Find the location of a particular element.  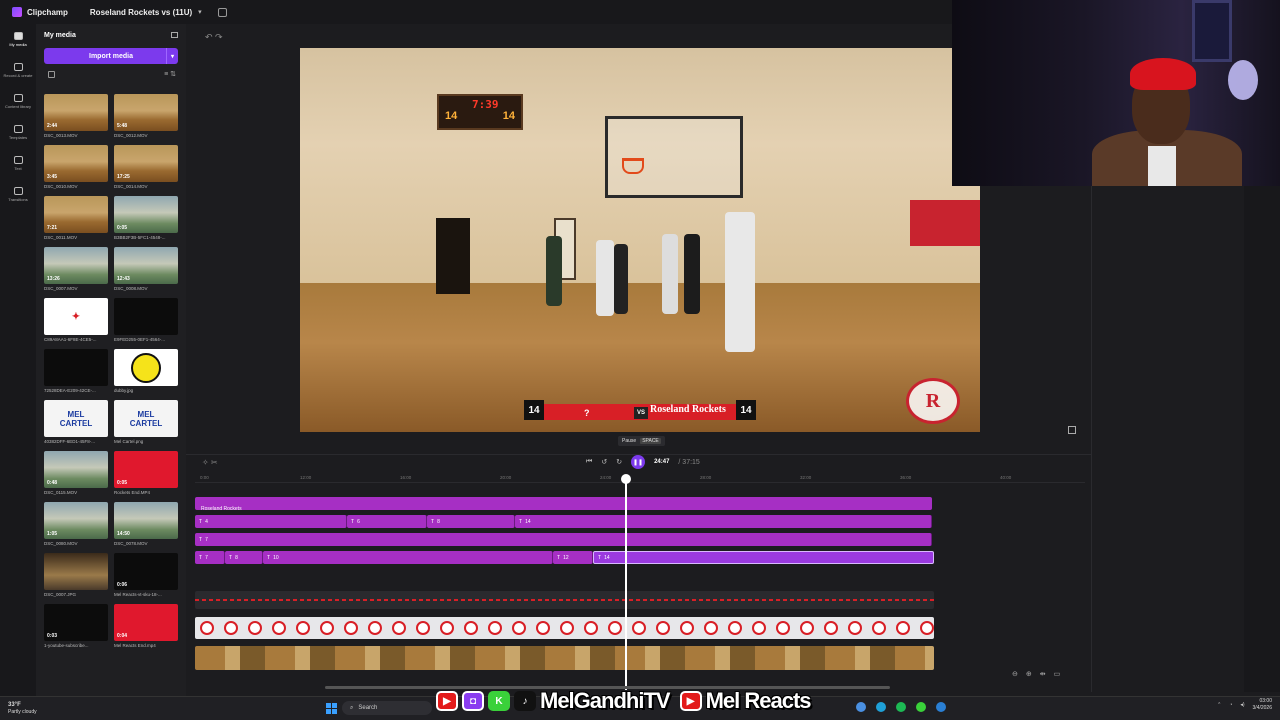

media-thumbnail: 0:03 is located at coordinates (76, 622).